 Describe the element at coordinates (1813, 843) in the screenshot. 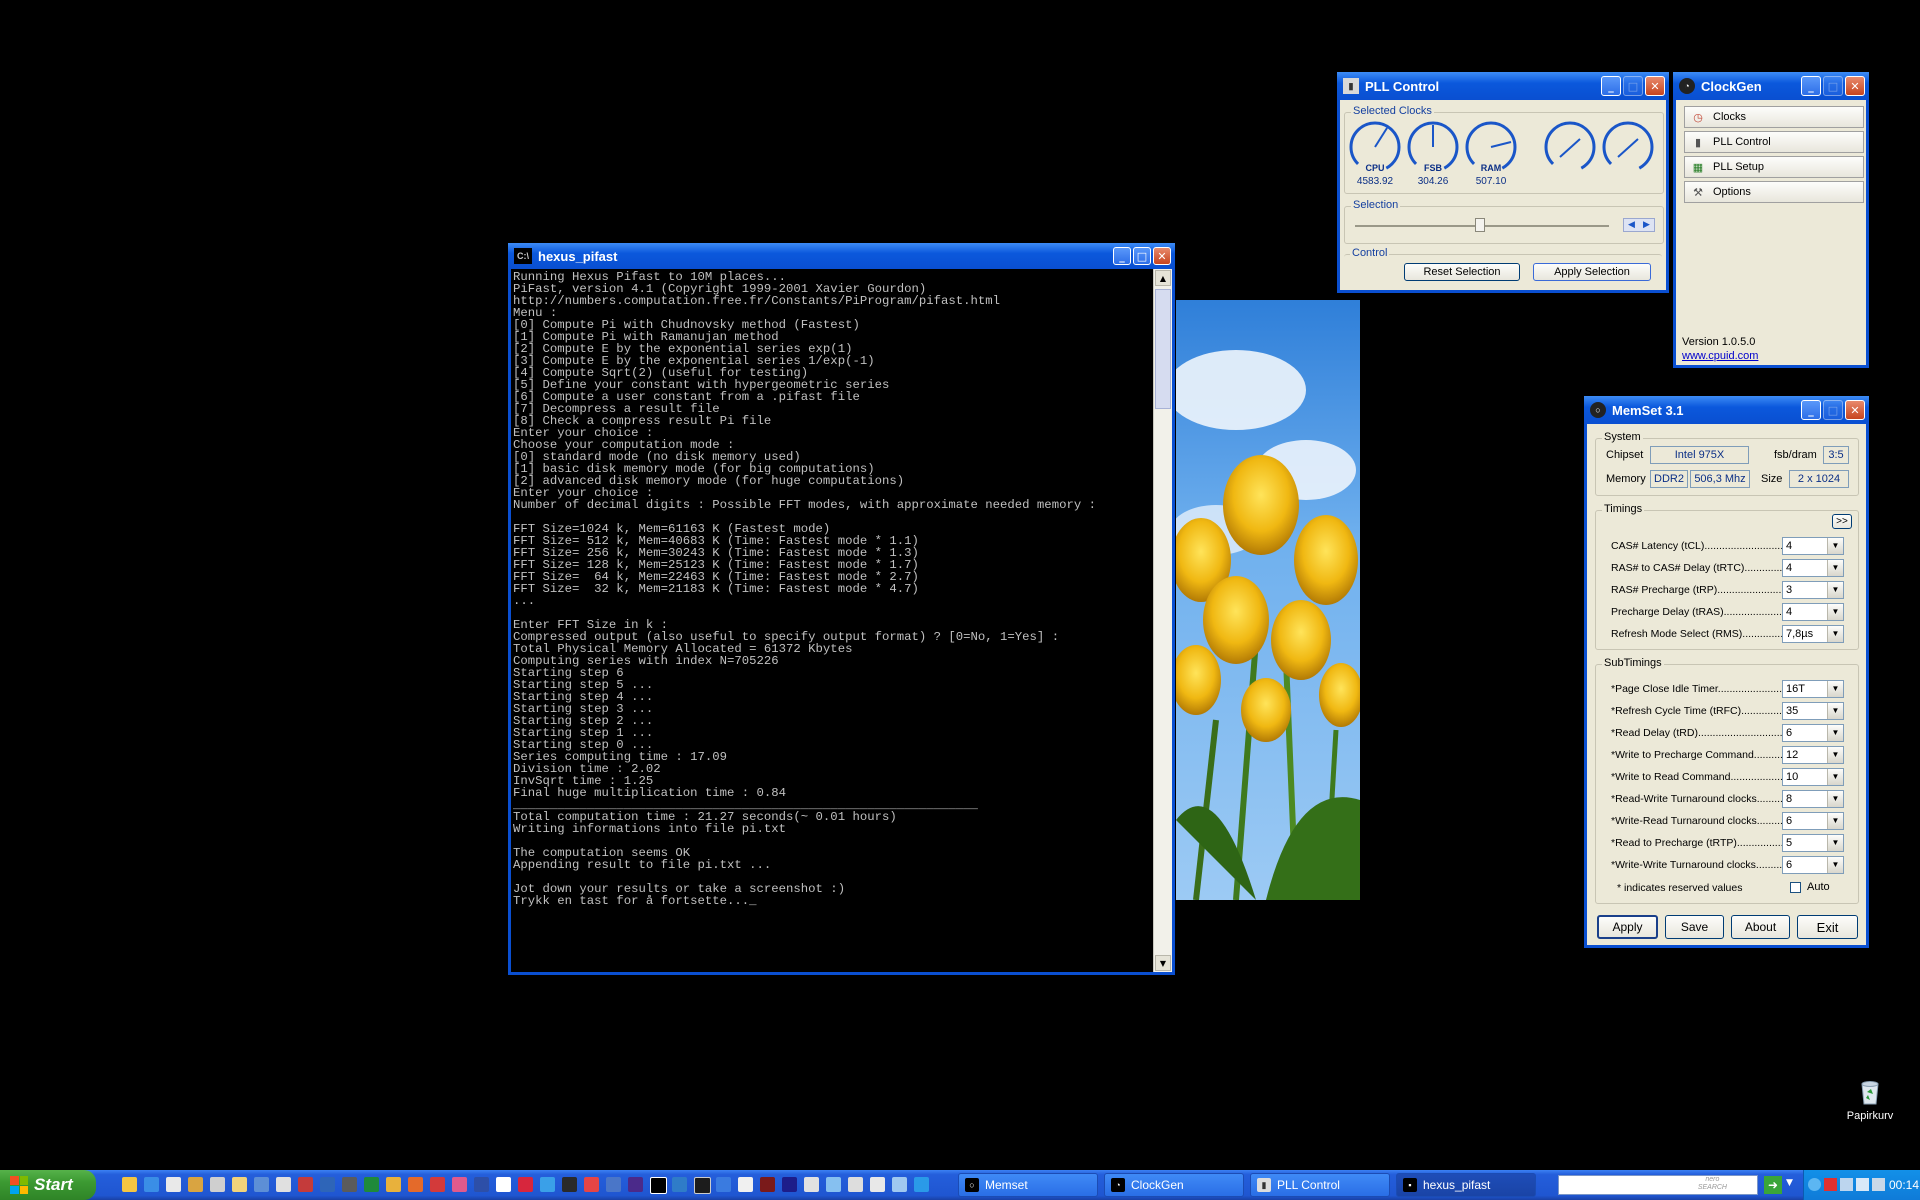

I see `subtiming-select: 5 ▼` at that location.